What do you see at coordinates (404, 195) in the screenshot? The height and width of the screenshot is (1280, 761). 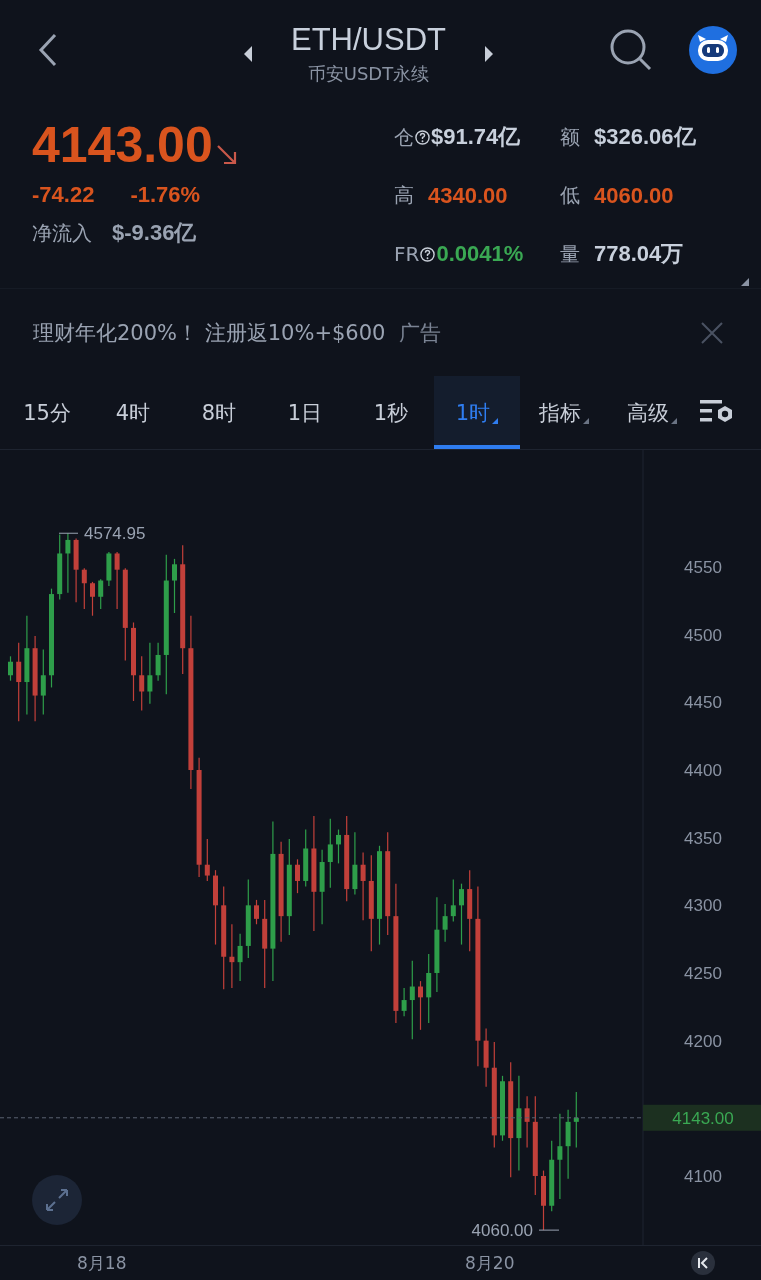 I see `stat-label: 高` at bounding box center [404, 195].